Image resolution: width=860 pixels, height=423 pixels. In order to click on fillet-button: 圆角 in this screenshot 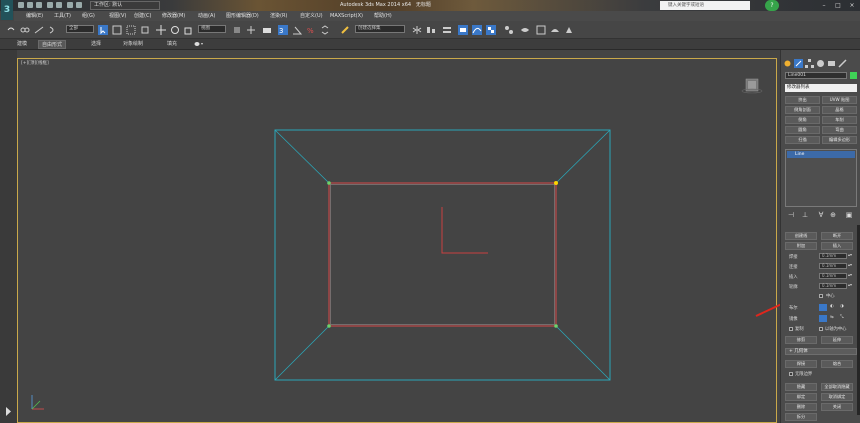, I will do `click(802, 130)`.